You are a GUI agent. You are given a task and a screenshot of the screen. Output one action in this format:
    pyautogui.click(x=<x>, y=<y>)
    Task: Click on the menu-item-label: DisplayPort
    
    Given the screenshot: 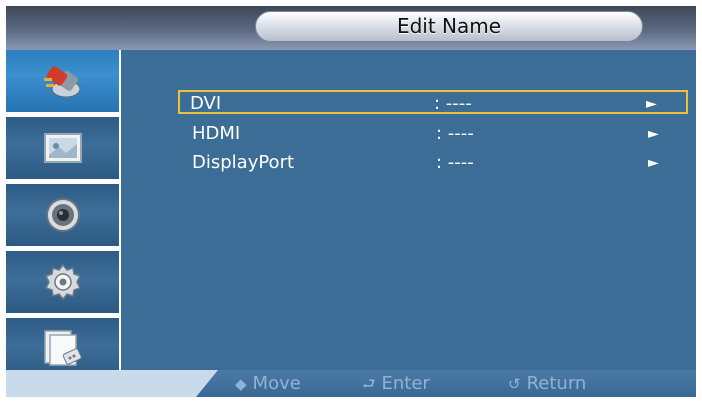 What is the action you would take?
    pyautogui.click(x=243, y=162)
    